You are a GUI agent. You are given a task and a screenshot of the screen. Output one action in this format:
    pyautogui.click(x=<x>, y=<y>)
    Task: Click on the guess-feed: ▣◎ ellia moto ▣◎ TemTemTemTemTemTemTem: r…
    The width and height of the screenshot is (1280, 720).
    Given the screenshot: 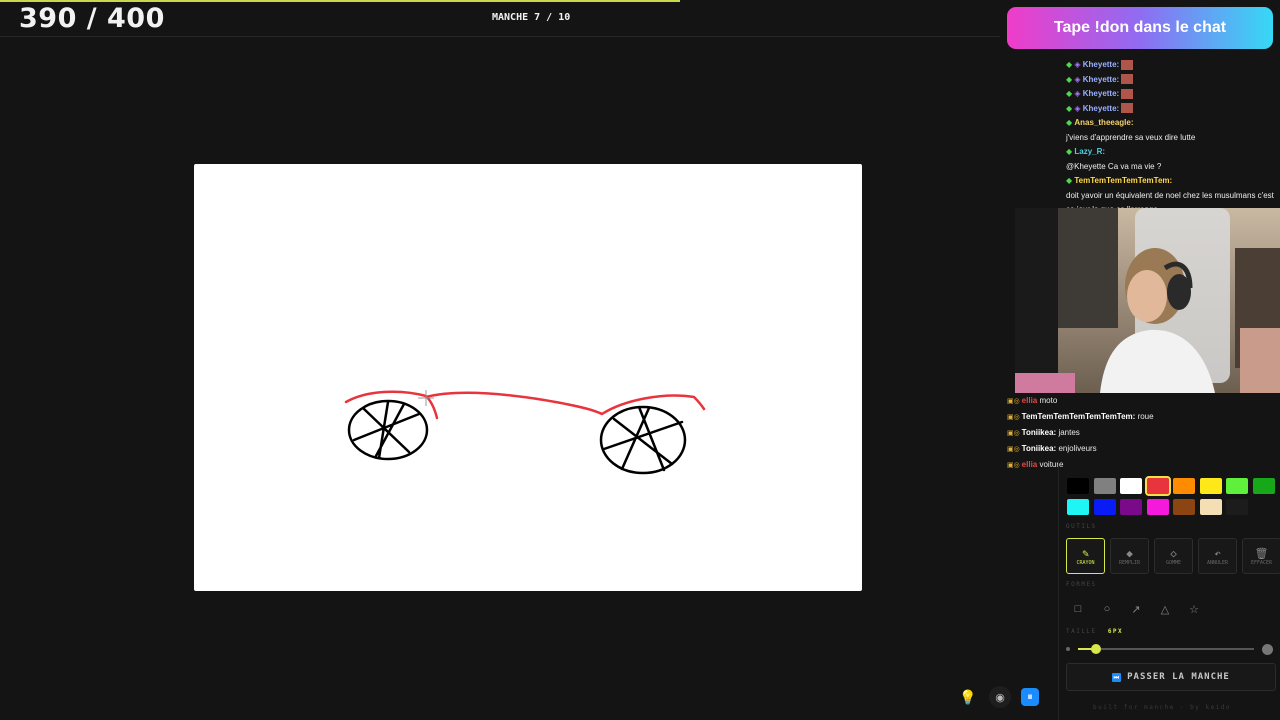 What is the action you would take?
    pyautogui.click(x=1112, y=433)
    